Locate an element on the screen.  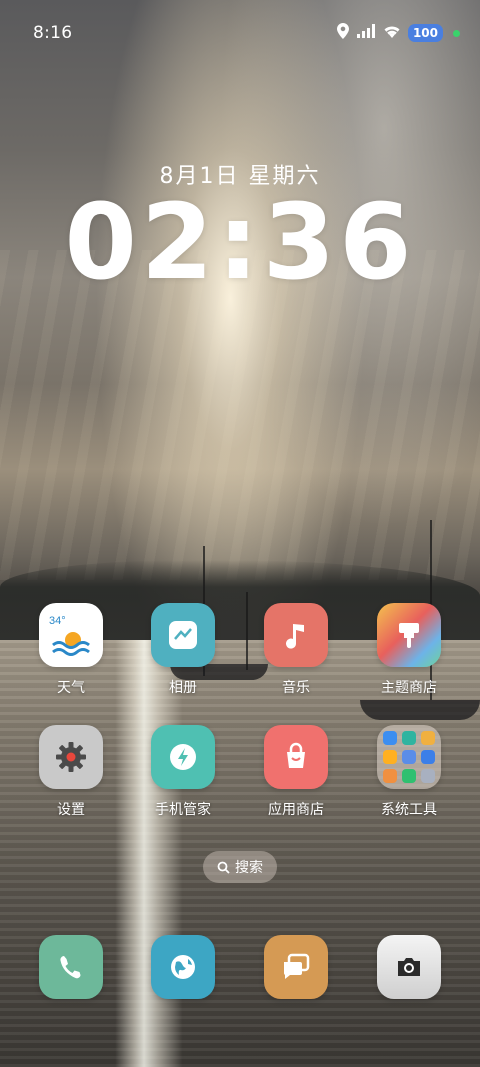
search-button: 搜索 is located at coordinates (240, 867).